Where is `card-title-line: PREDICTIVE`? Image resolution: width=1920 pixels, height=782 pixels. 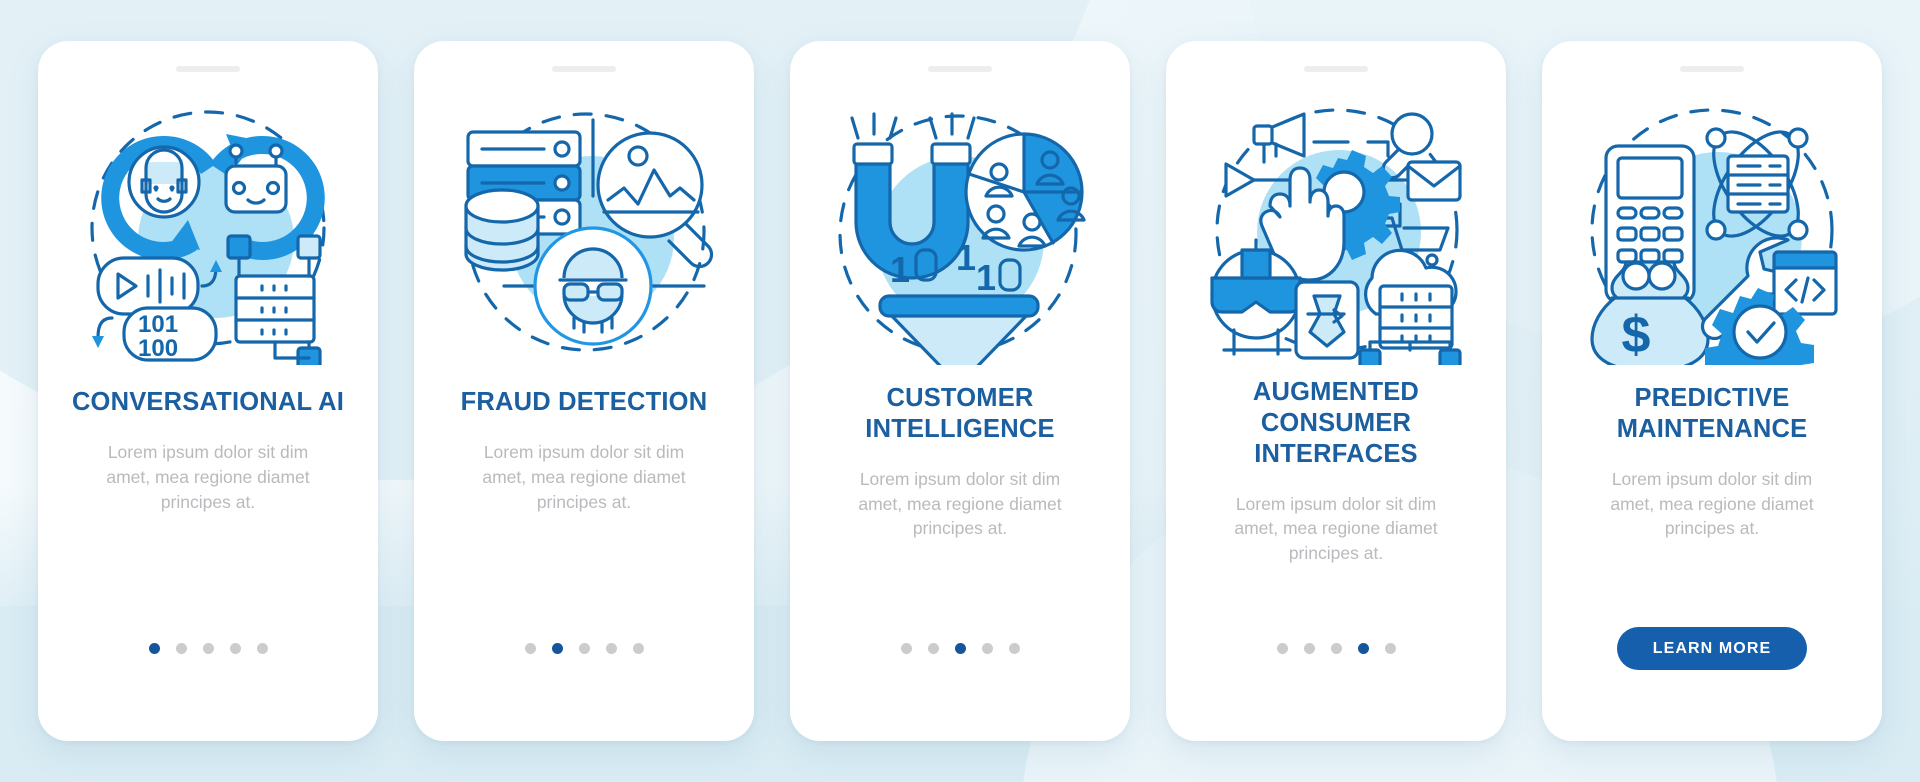 card-title-line: PREDICTIVE is located at coordinates (1712, 398).